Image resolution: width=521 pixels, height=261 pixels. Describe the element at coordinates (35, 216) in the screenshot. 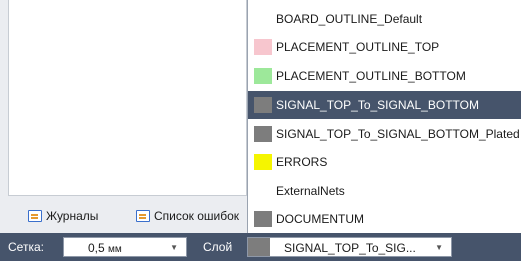

I see `log-window-icon` at that location.